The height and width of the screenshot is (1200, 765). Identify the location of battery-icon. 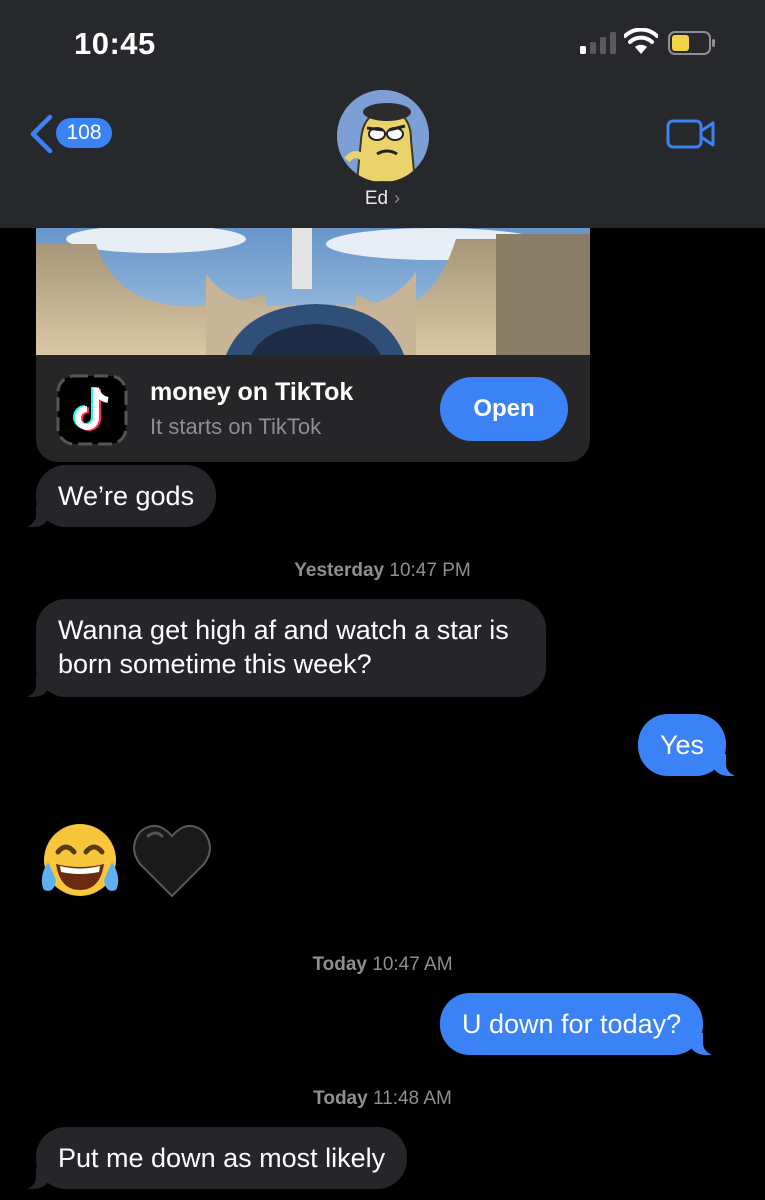
(691, 43).